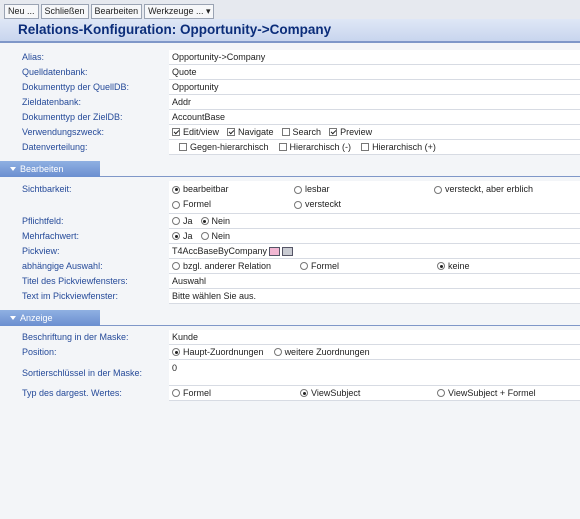 The height and width of the screenshot is (519, 580). What do you see at coordinates (374, 117) in the screenshot?
I see `doc-type-target-value: AccountBase` at bounding box center [374, 117].